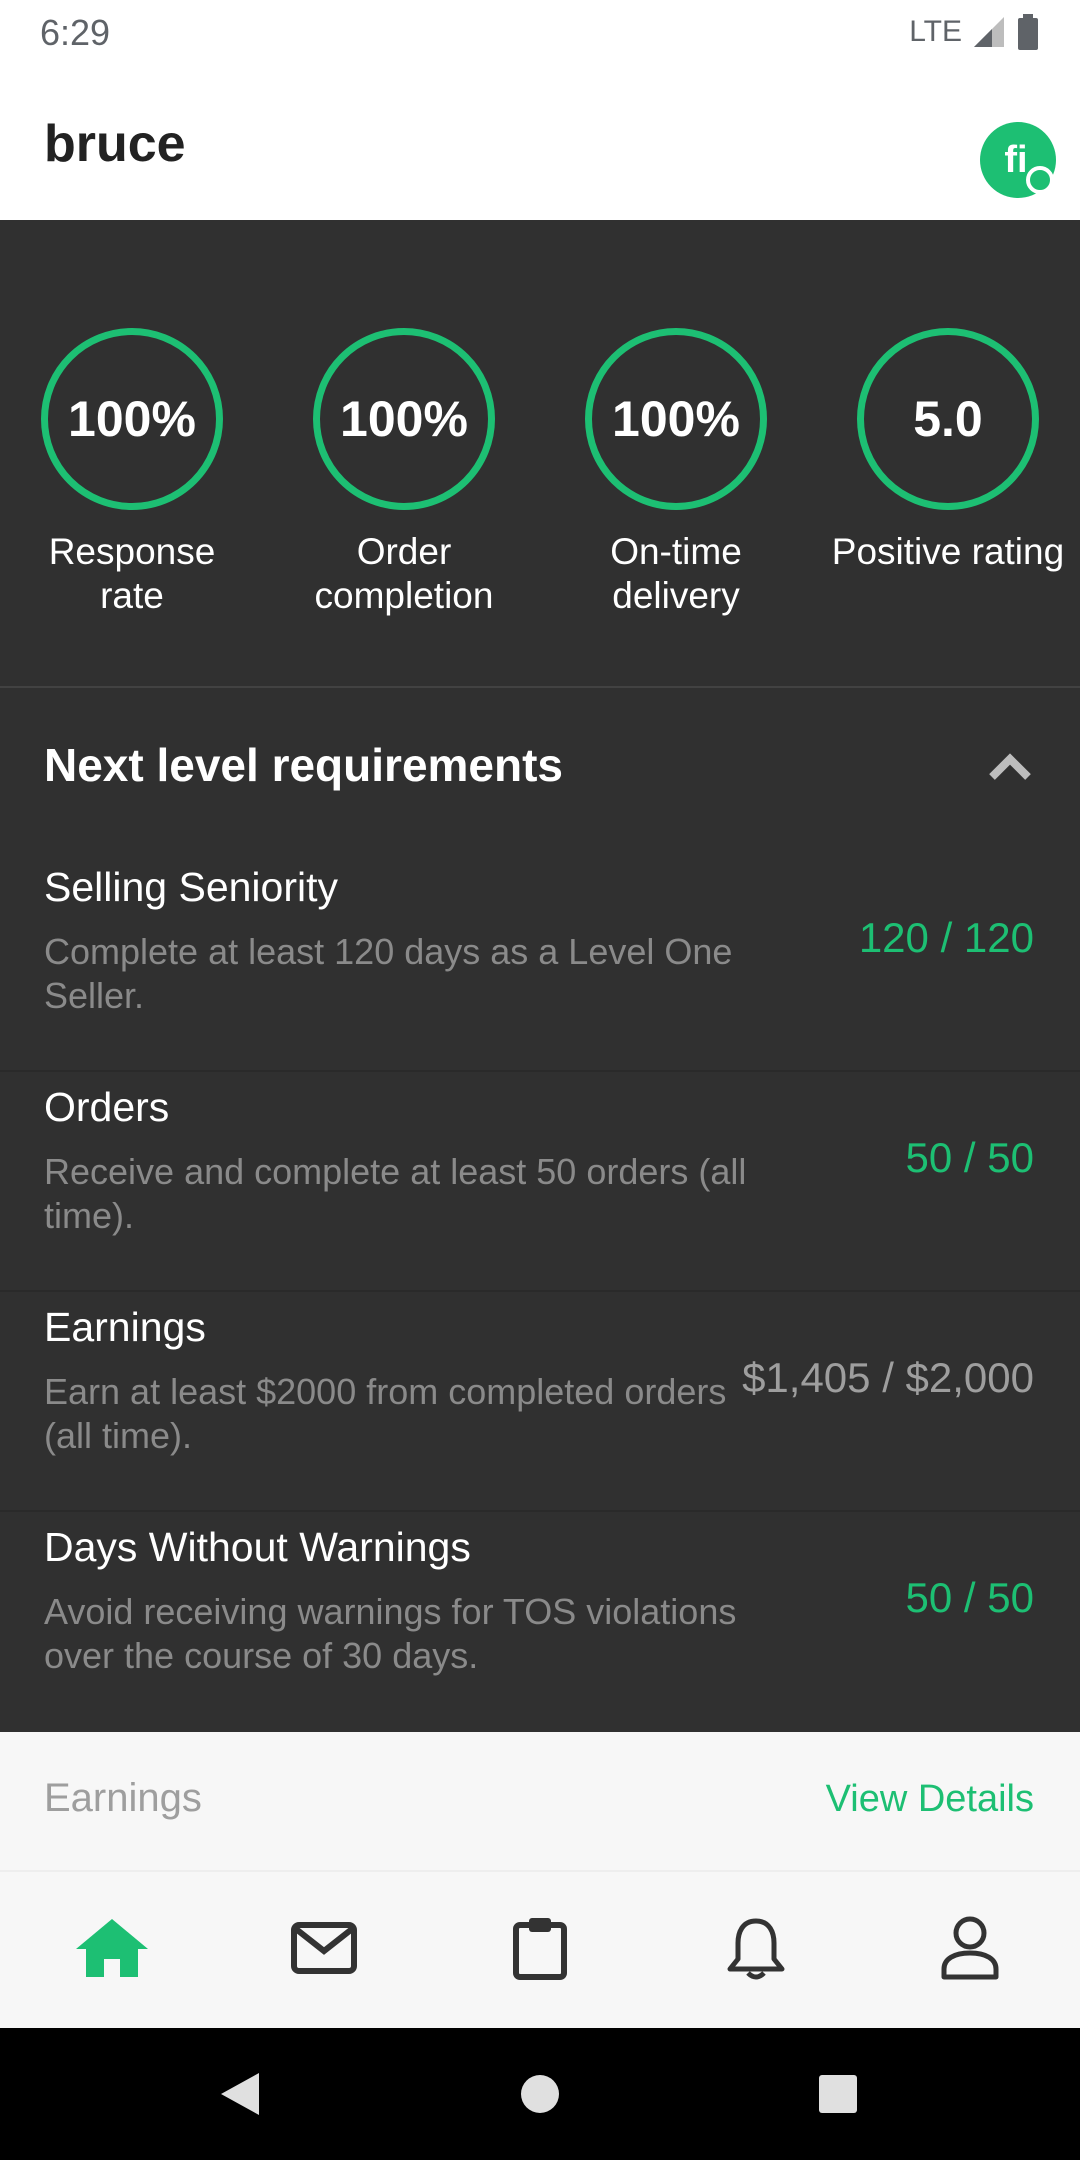  I want to click on nav-profile, so click(970, 1948).